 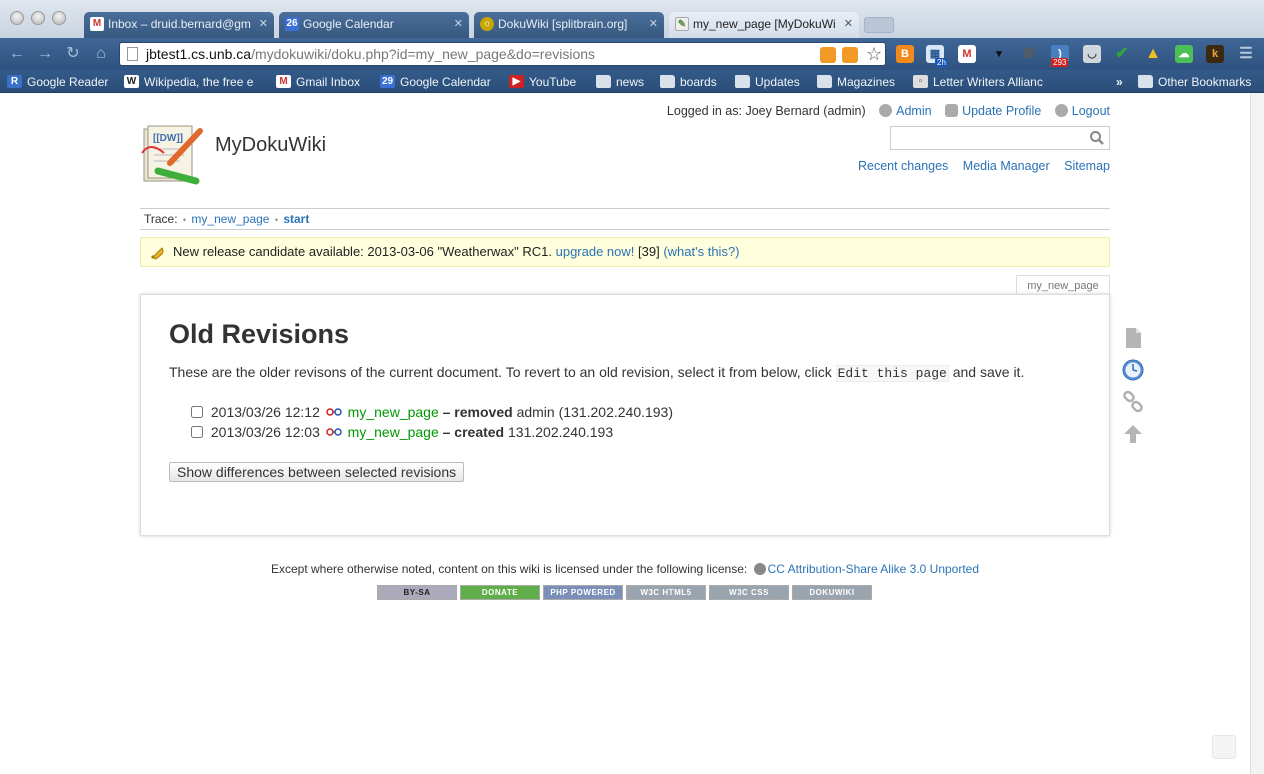 I want to click on admin-link-label: Admin, so click(x=913, y=111).